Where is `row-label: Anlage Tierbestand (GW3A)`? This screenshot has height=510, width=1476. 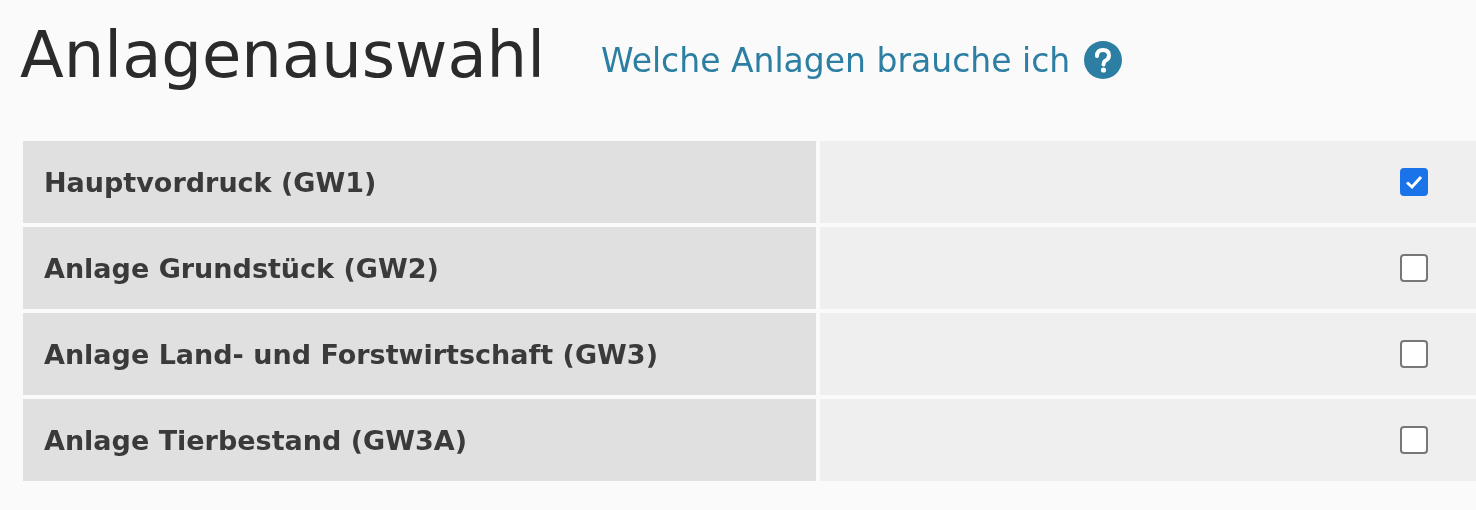 row-label: Anlage Tierbestand (GW3A) is located at coordinates (419, 440).